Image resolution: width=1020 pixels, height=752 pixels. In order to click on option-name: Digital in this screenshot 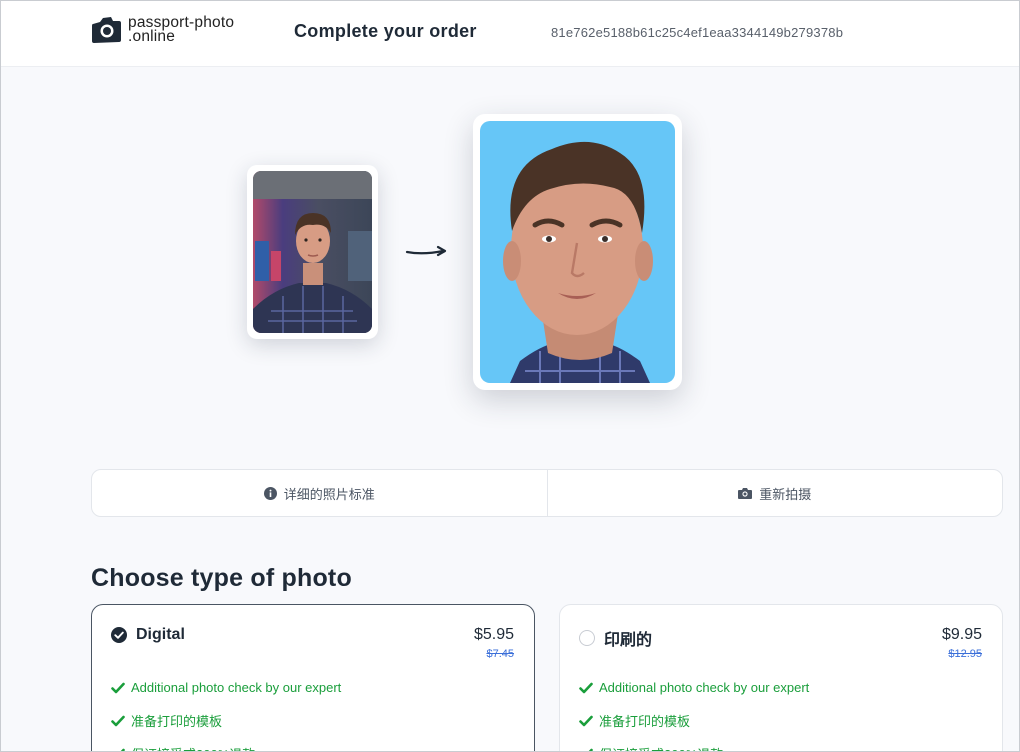, I will do `click(160, 634)`.